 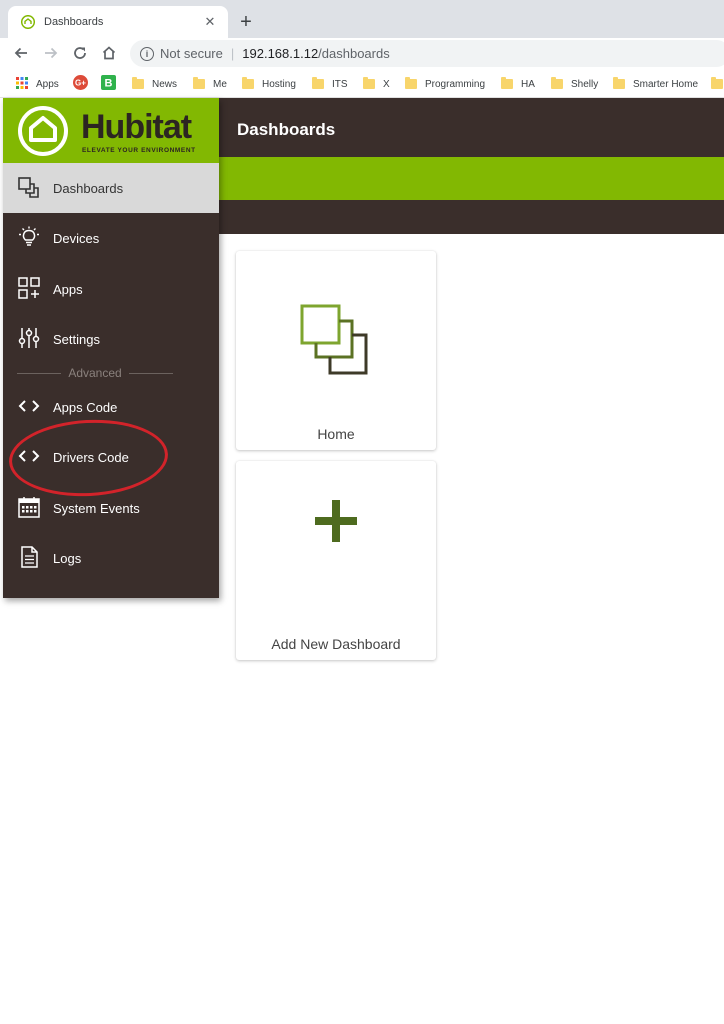 I want to click on section-label: Advanced, so click(x=95, y=373).